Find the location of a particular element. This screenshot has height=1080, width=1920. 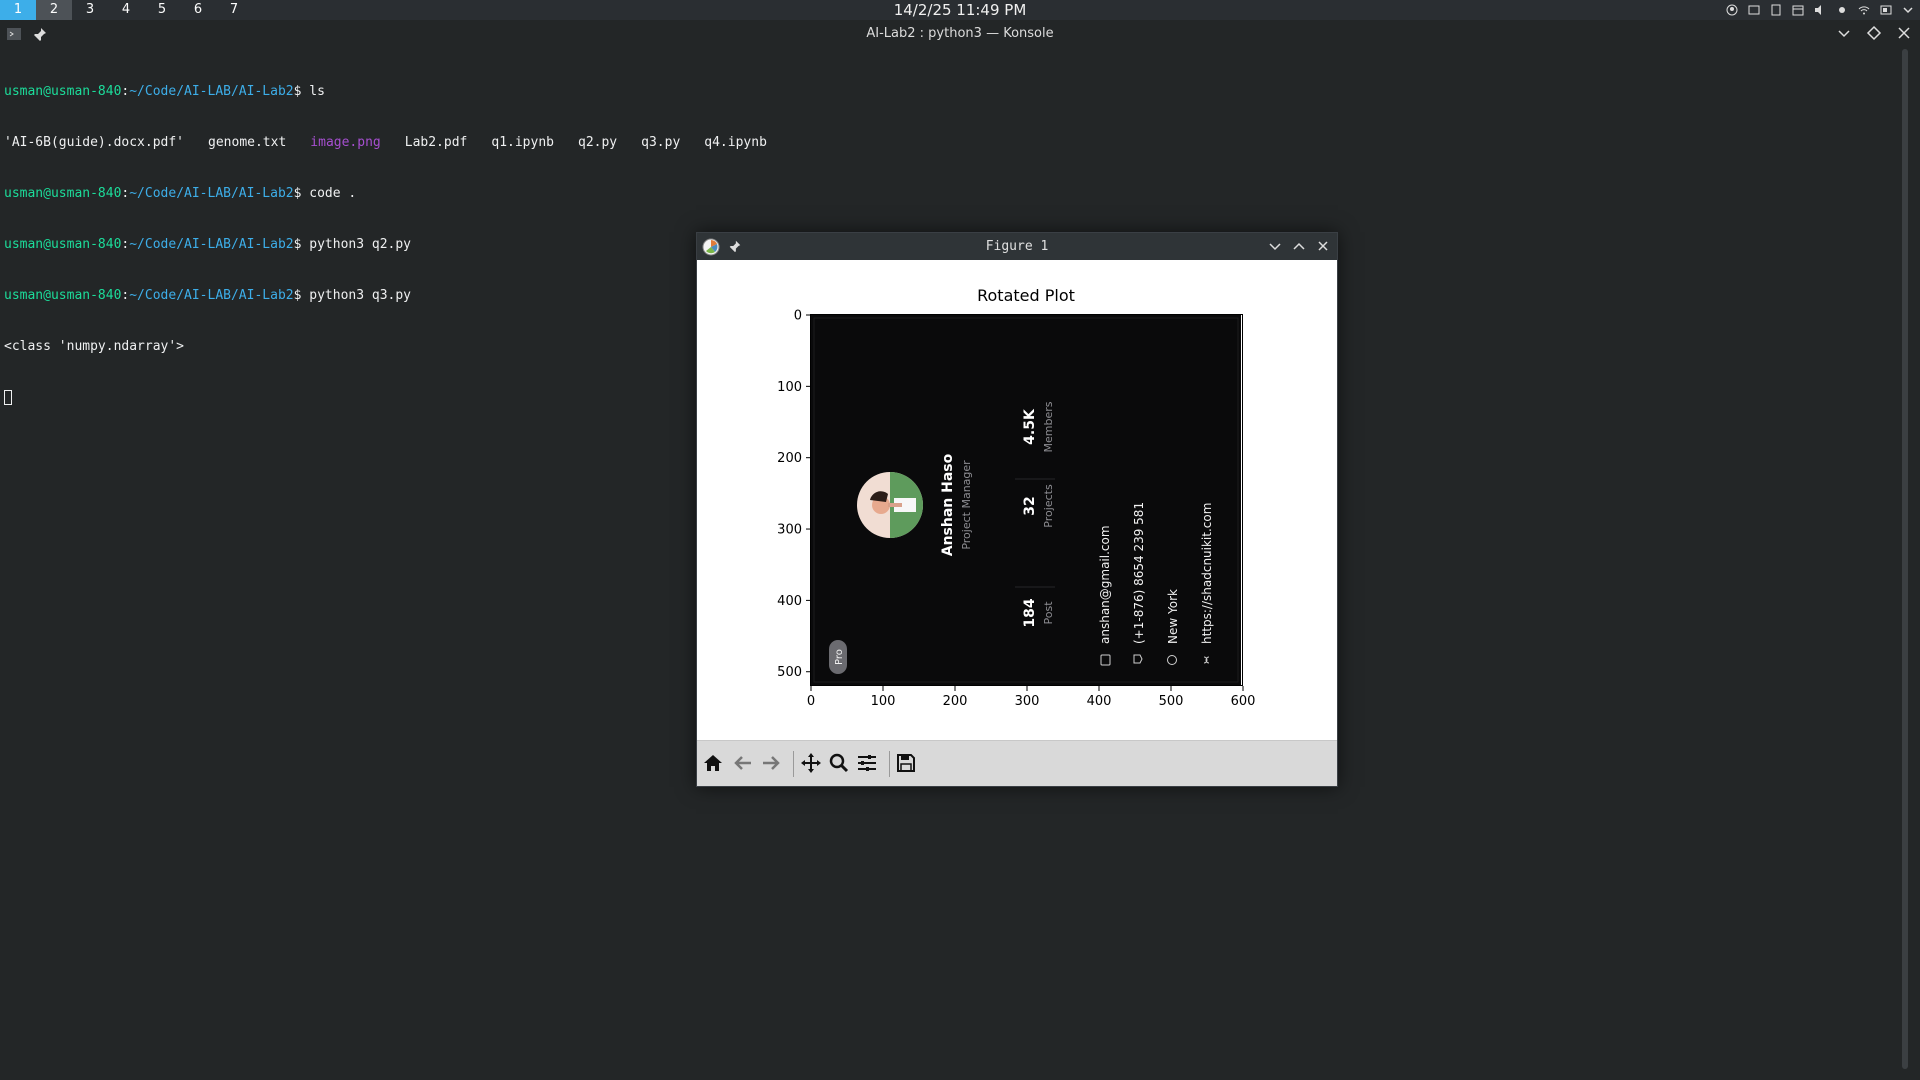

x-tick-label: 100 is located at coordinates (883, 701).